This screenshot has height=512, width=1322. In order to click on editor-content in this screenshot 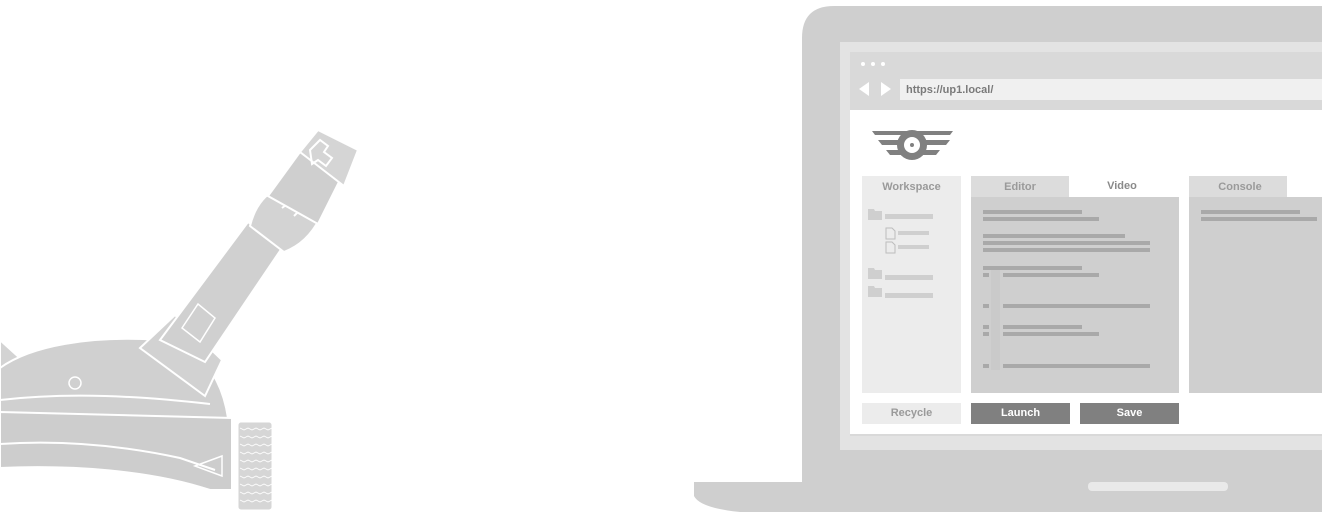, I will do `click(1075, 295)`.